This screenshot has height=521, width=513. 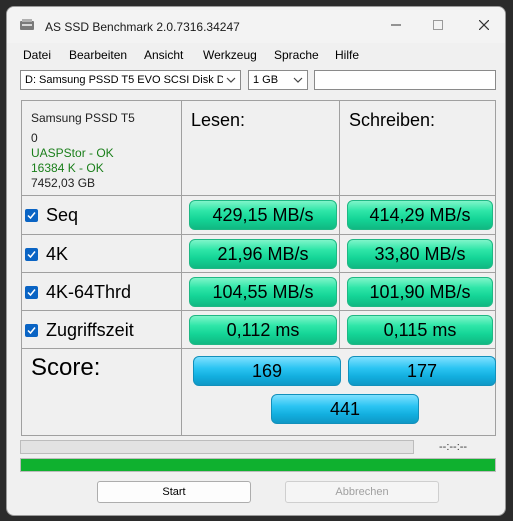 What do you see at coordinates (34, 138) in the screenshot?
I see `drive-id: 0` at bounding box center [34, 138].